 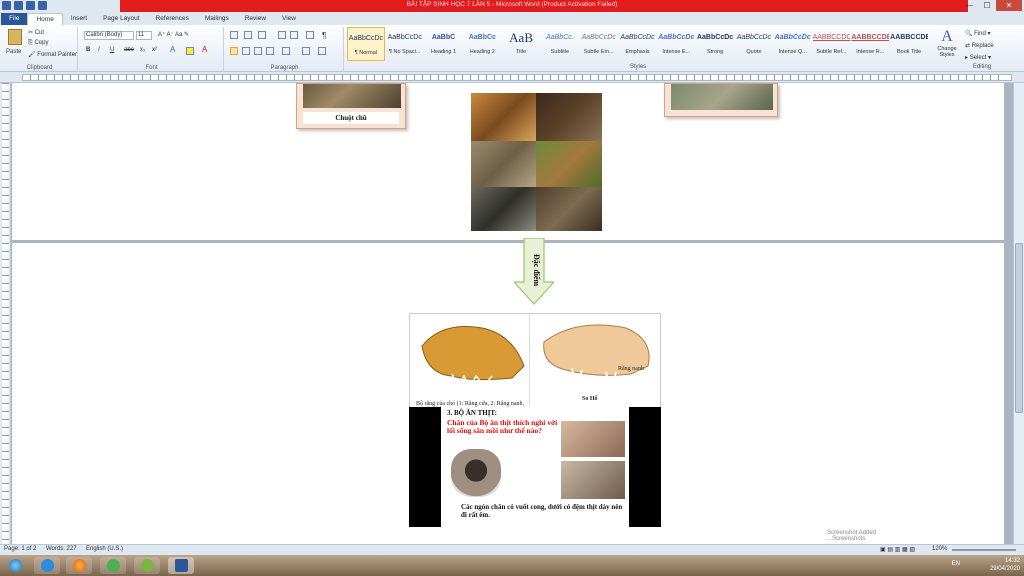 What do you see at coordinates (36, 32) in the screenshot?
I see `cut-button: ✂ Cut` at bounding box center [36, 32].